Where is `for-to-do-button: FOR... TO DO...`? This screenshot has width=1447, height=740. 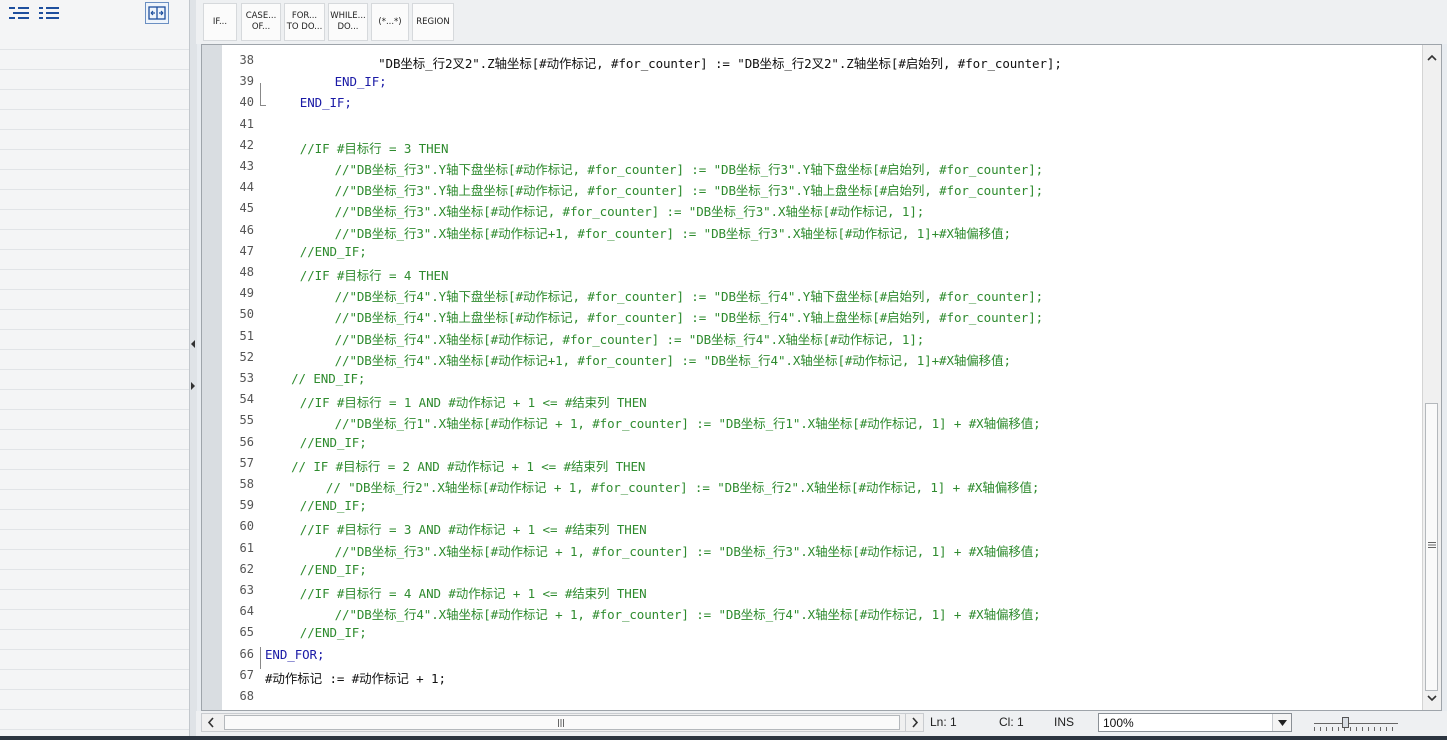 for-to-do-button: FOR... TO DO... is located at coordinates (304, 22).